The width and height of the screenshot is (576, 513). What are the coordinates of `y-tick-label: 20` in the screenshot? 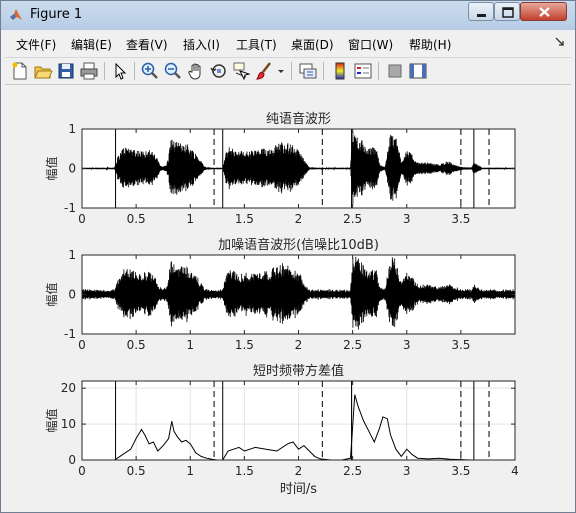 It's located at (68, 388).